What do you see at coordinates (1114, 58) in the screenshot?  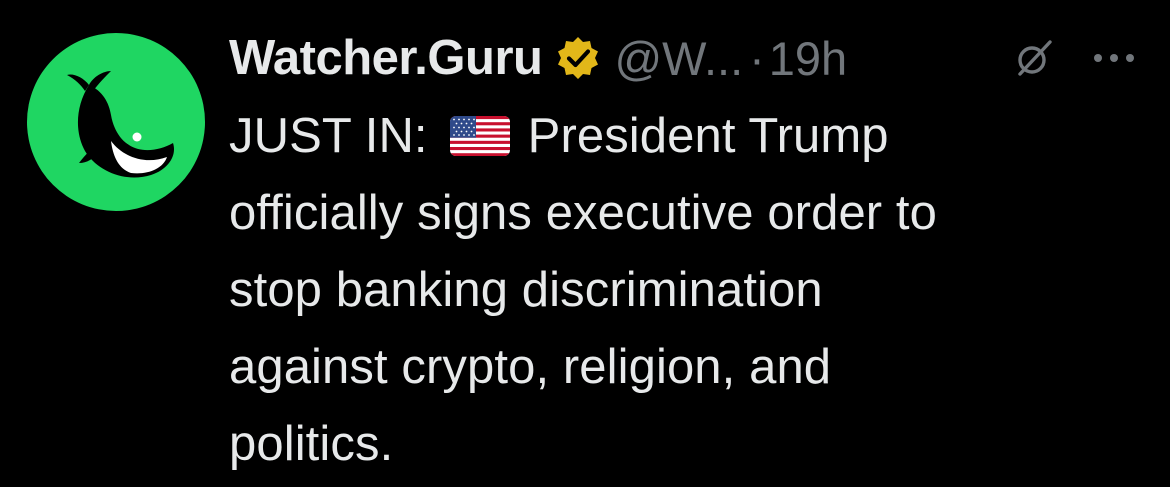 I see `more-options-icon` at bounding box center [1114, 58].